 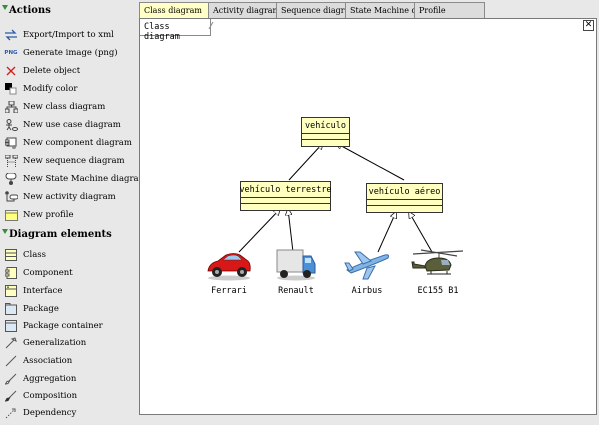 What do you see at coordinates (43, 291) in the screenshot?
I see `interface-element-label: Interface` at bounding box center [43, 291].